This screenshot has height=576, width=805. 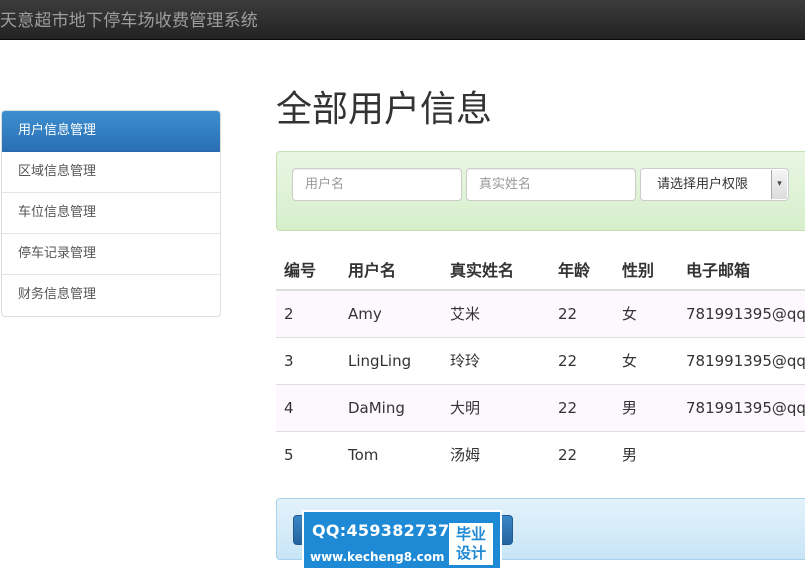 What do you see at coordinates (308, 454) in the screenshot?
I see `cell-id: 5` at bounding box center [308, 454].